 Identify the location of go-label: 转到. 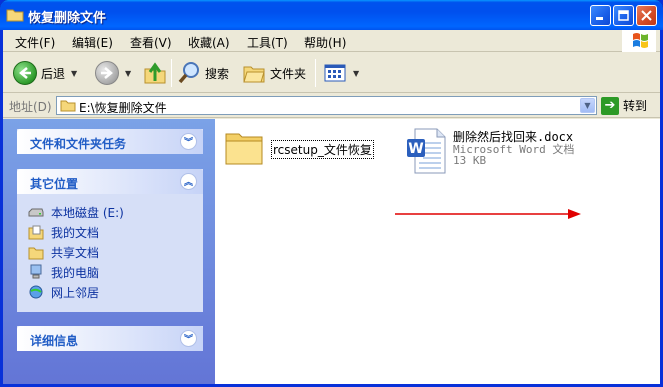
(635, 106).